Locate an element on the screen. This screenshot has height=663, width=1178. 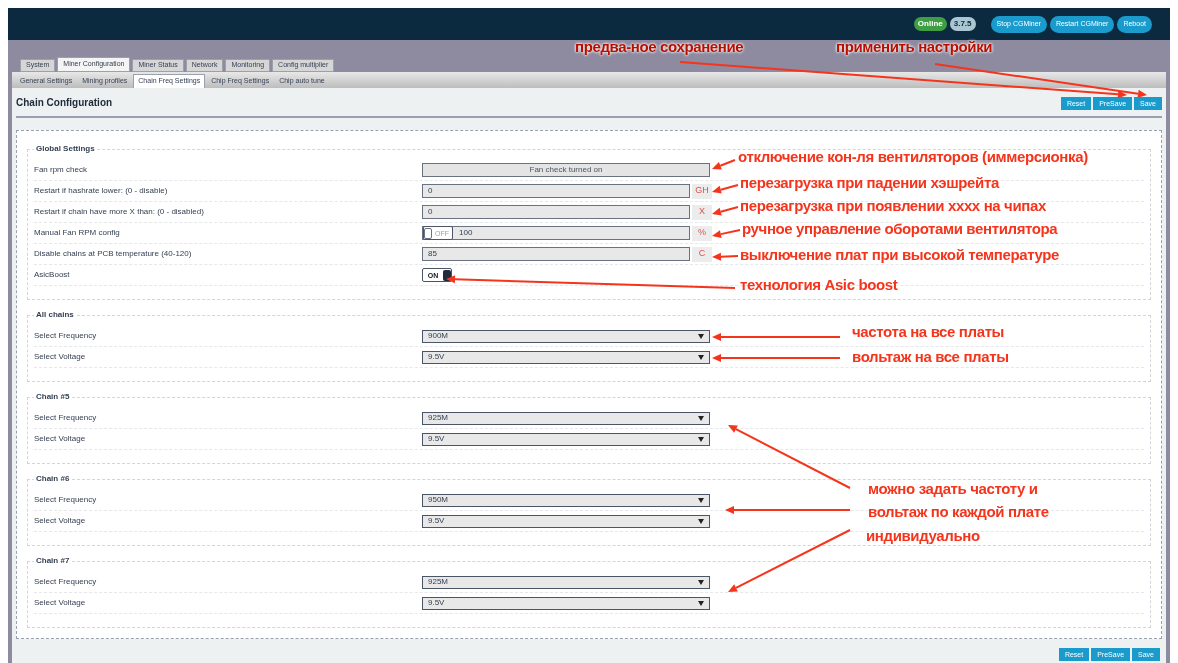
setting-label: Restart if hashrate lower: (0 - disable) is located at coordinates (101, 191).